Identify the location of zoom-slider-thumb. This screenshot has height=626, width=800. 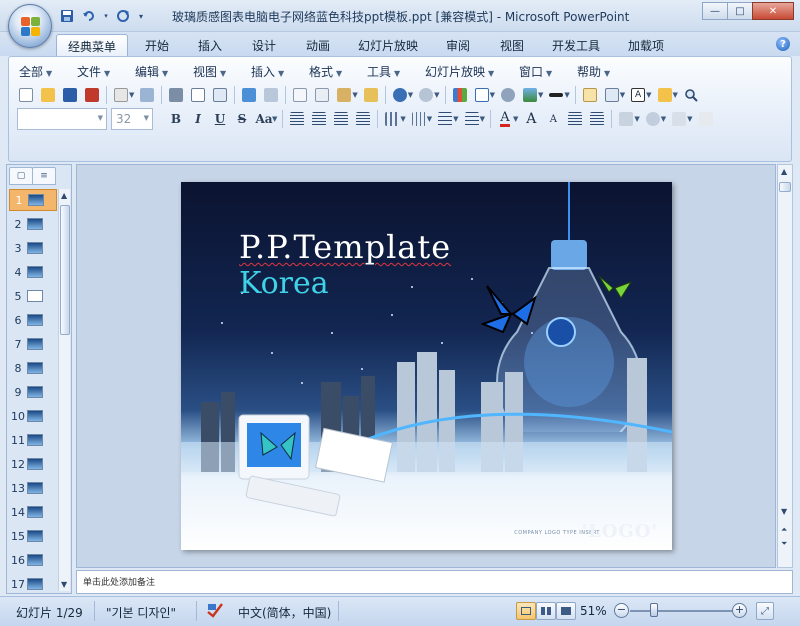
(654, 610).